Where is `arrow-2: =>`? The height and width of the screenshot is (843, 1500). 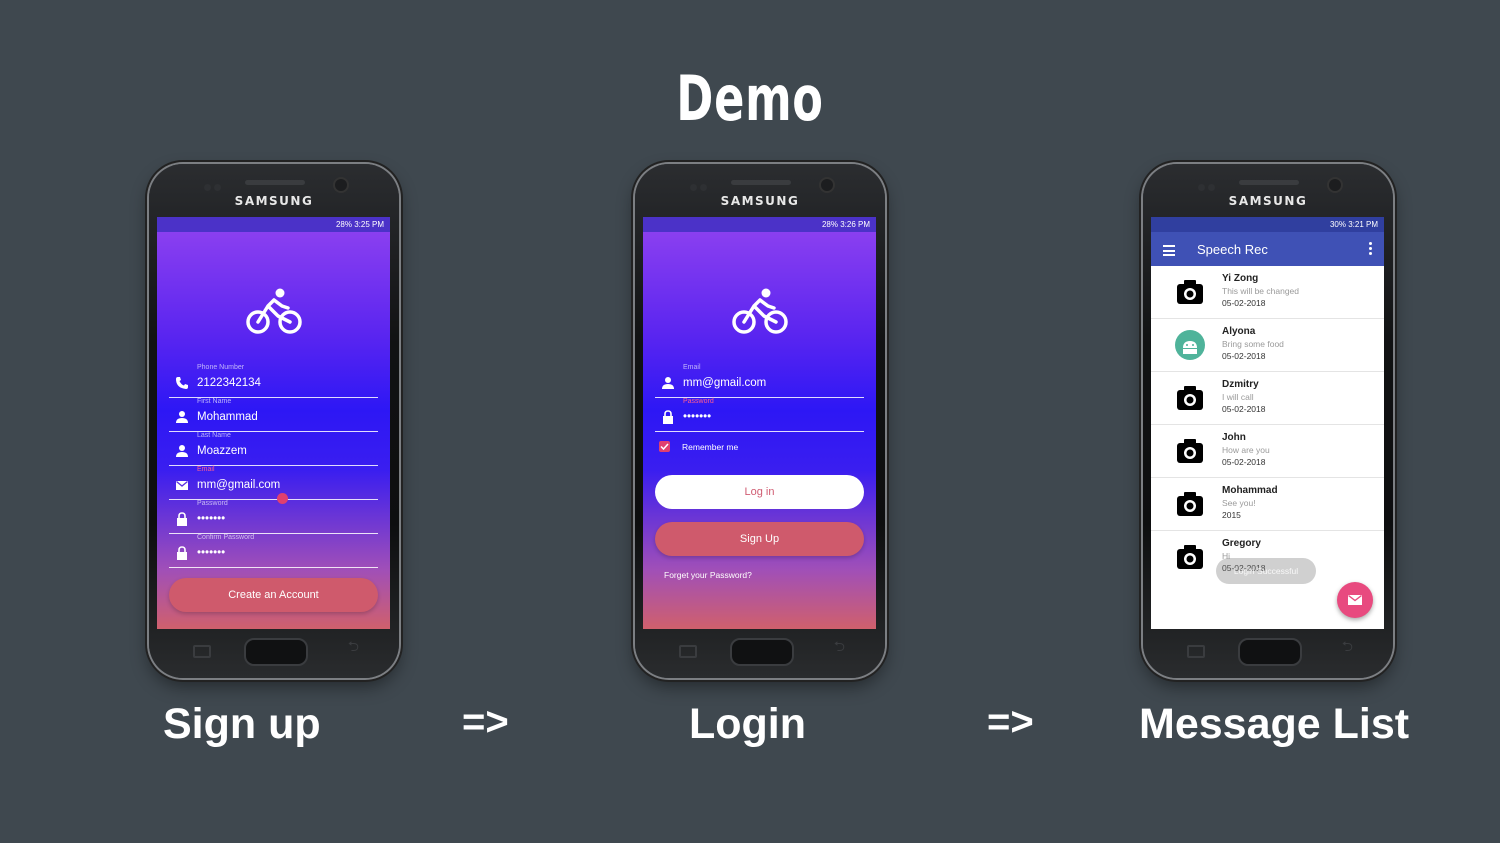 arrow-2: => is located at coordinates (1010, 722).